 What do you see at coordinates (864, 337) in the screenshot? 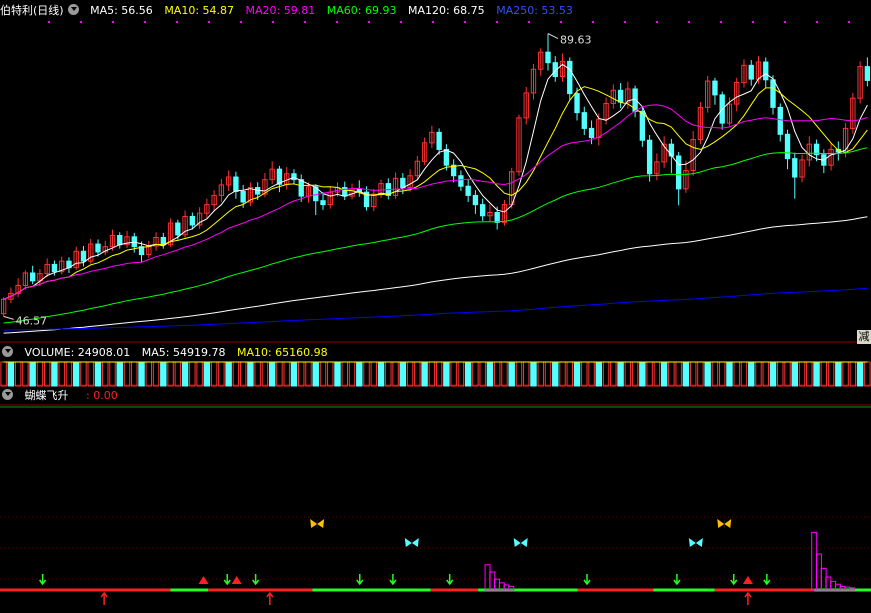
I see `side-badge: 减` at bounding box center [864, 337].